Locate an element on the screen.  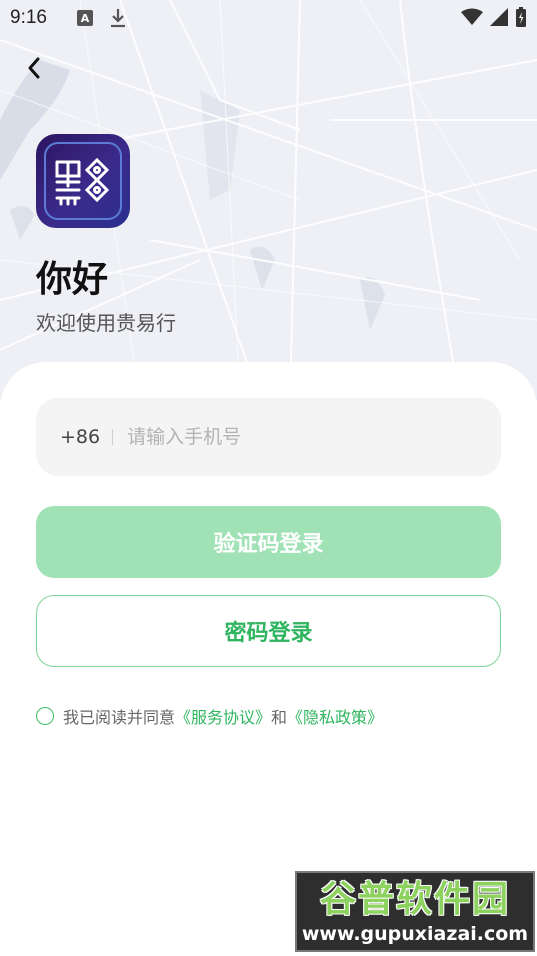
wifi-icon is located at coordinates (472, 16).